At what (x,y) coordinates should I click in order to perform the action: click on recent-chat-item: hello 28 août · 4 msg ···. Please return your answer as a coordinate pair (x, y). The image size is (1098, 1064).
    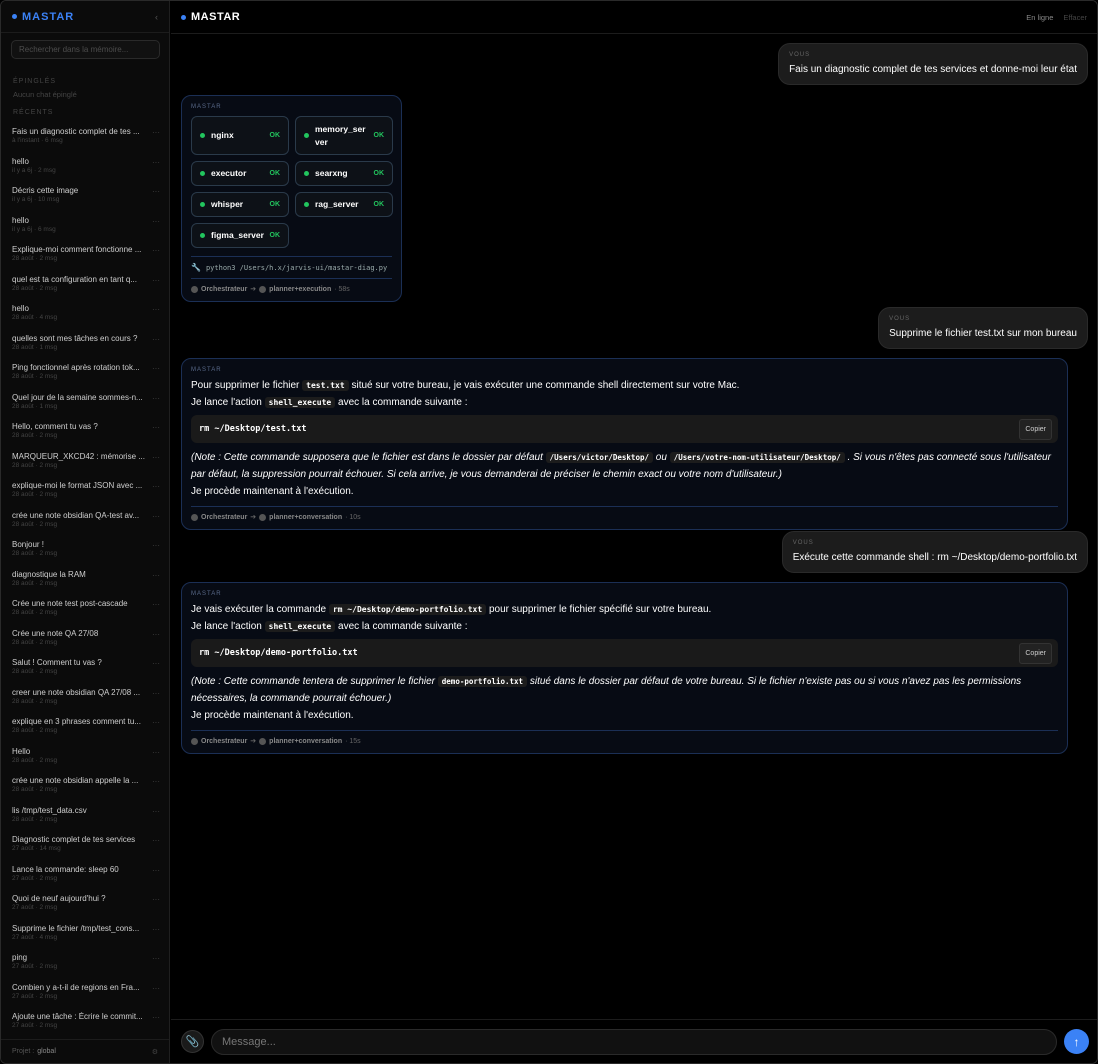
    Looking at the image, I should click on (85, 314).